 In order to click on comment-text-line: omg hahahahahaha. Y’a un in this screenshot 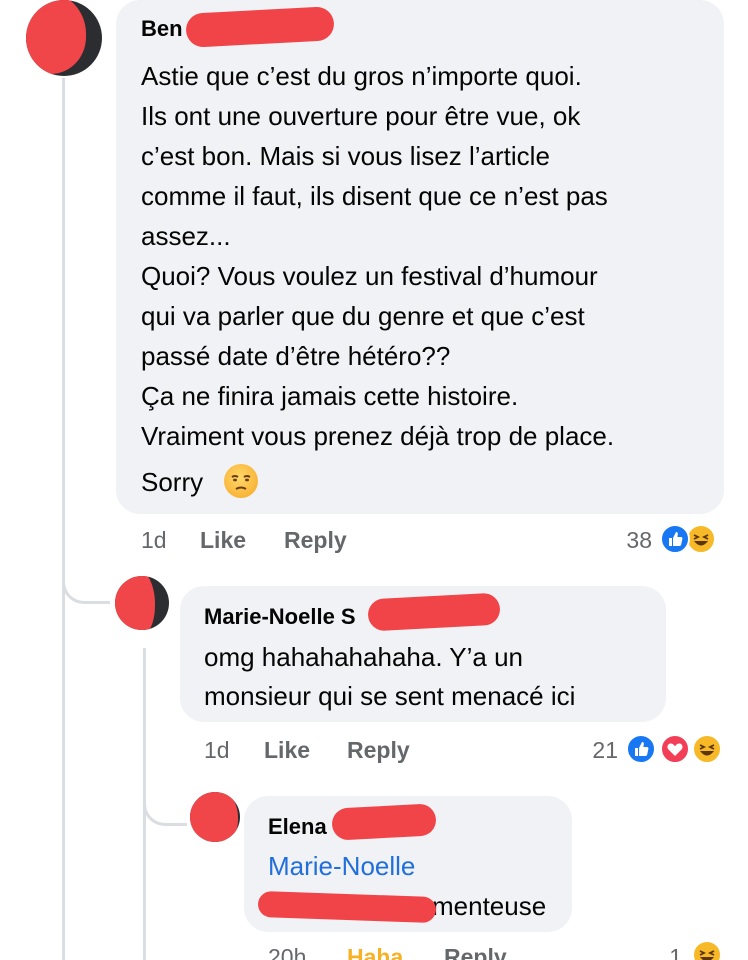, I will do `click(364, 657)`.